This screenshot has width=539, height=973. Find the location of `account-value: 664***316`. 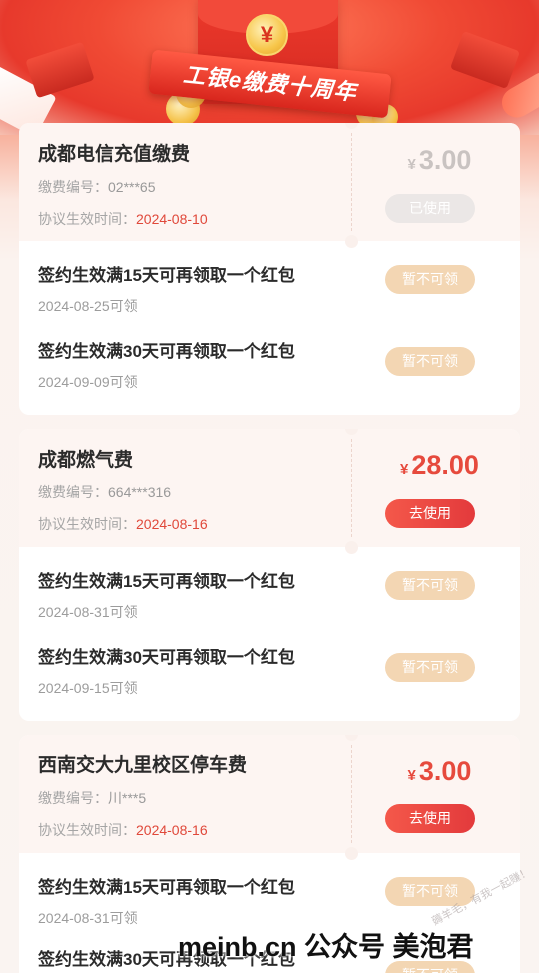

account-value: 664***316 is located at coordinates (140, 492).